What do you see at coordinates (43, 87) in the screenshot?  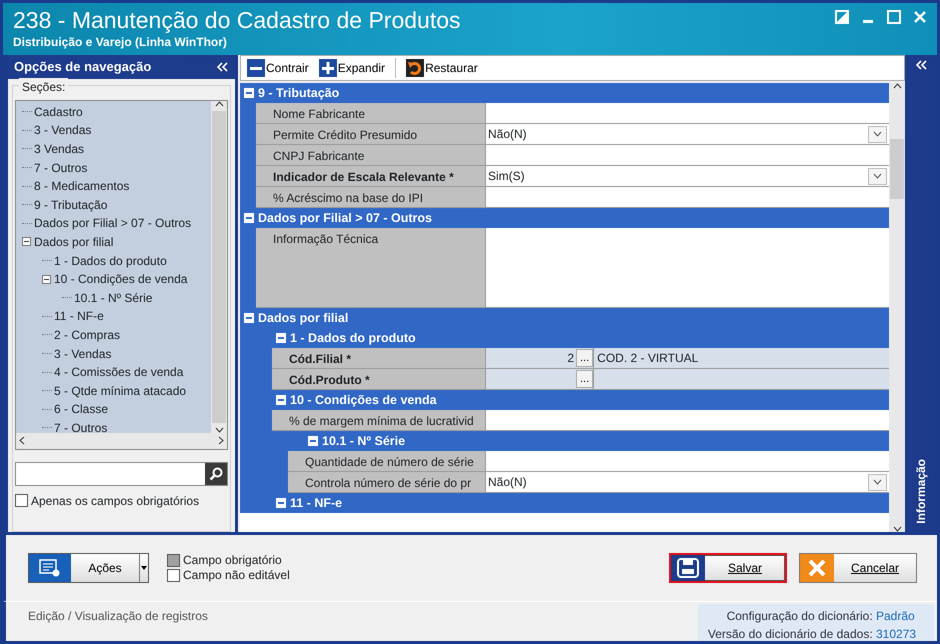 I see `sections-label: Seções:` at bounding box center [43, 87].